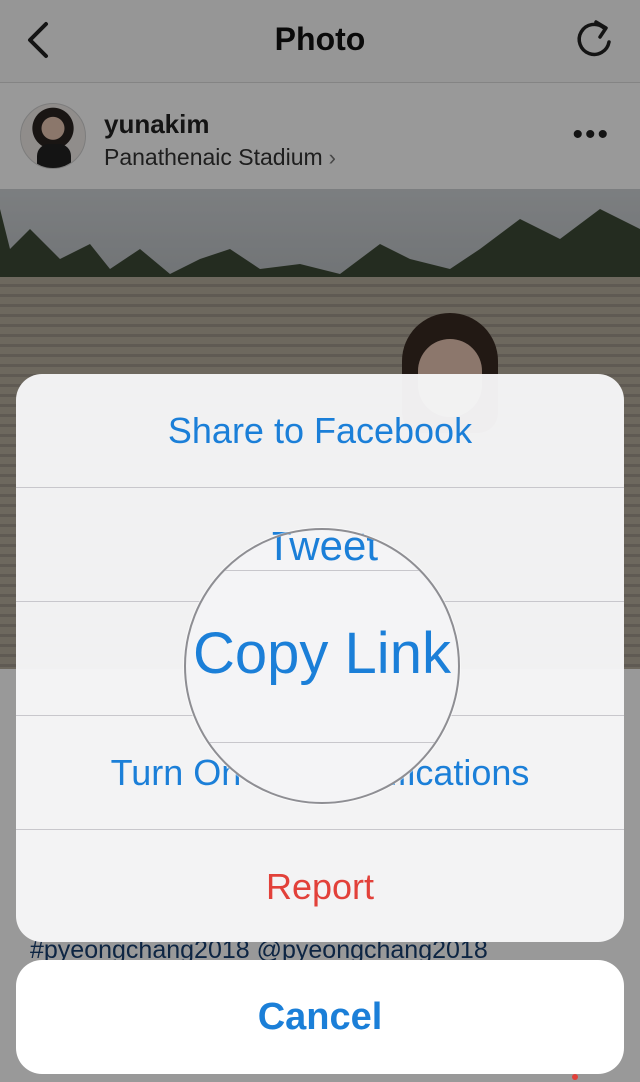  I want to click on report-button: Report, so click(320, 886).